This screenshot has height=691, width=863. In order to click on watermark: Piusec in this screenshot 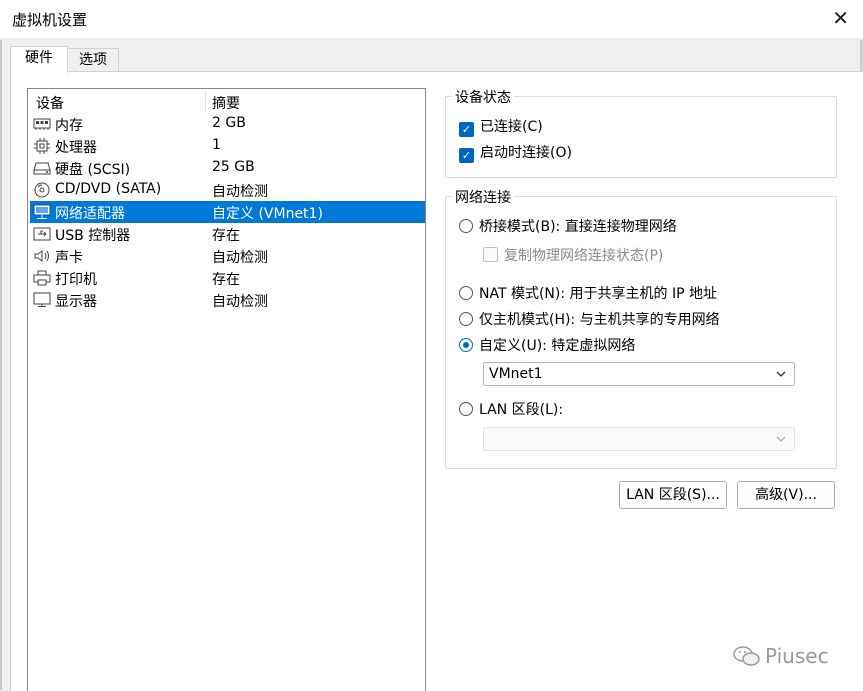, I will do `click(781, 656)`.